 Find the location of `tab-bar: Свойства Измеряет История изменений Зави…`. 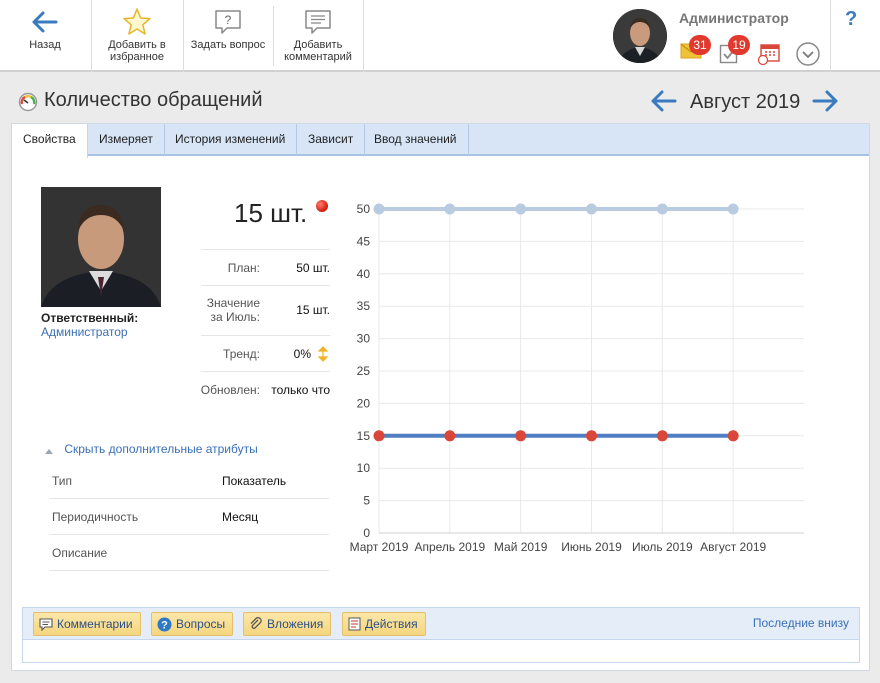

tab-bar: Свойства Измеряет История изменений Зави… is located at coordinates (440, 141).